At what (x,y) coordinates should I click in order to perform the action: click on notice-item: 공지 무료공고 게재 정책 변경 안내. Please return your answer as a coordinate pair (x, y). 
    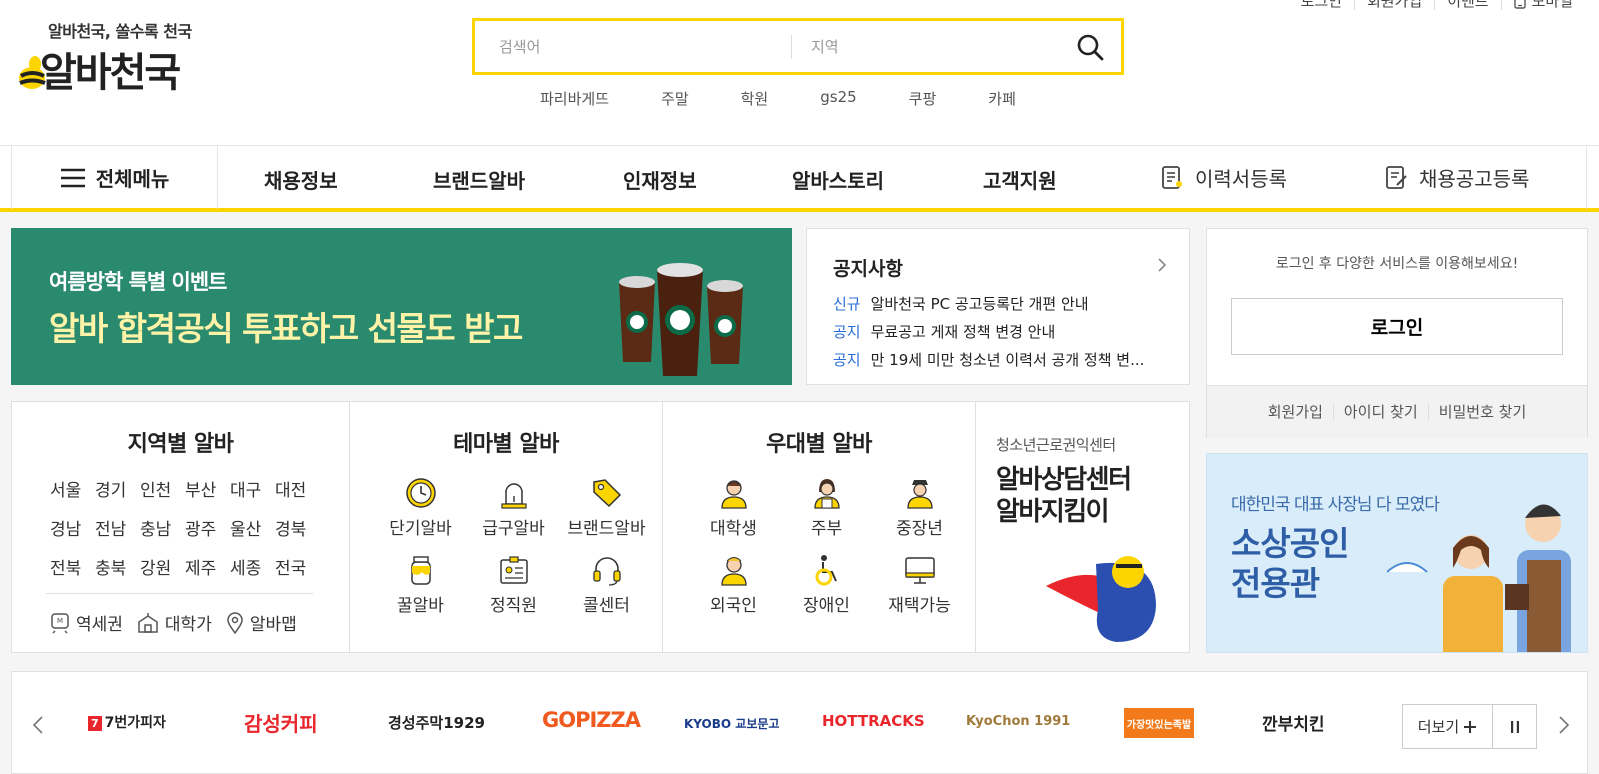
    Looking at the image, I should click on (988, 332).